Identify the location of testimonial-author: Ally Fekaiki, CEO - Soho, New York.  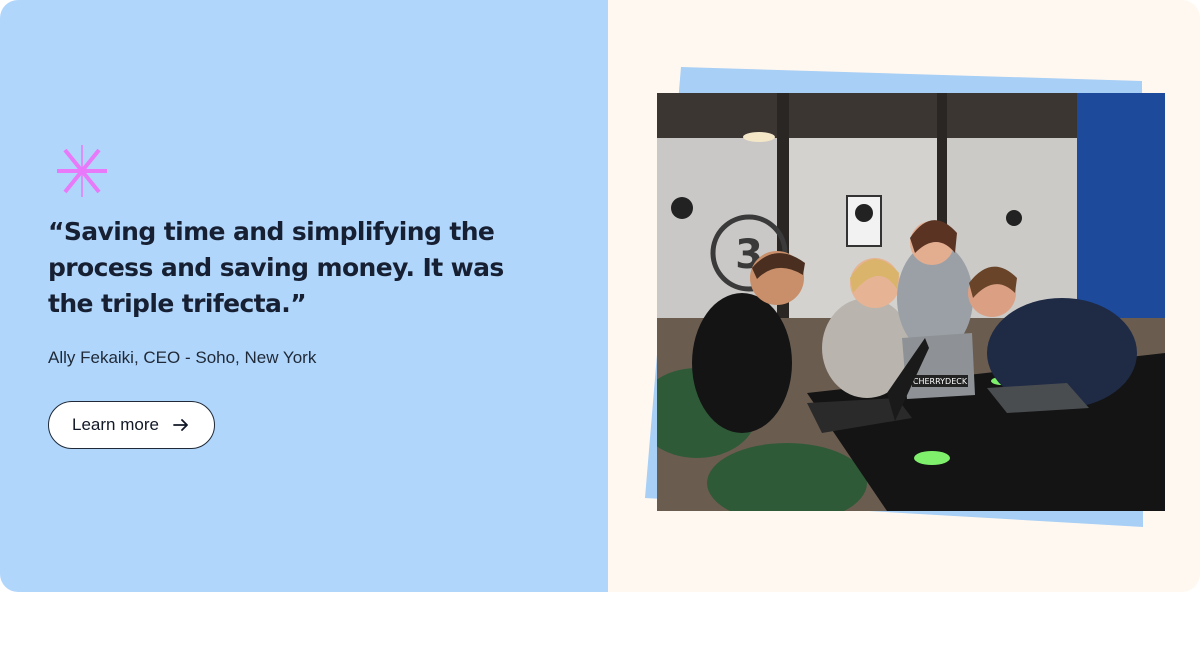
(182, 357).